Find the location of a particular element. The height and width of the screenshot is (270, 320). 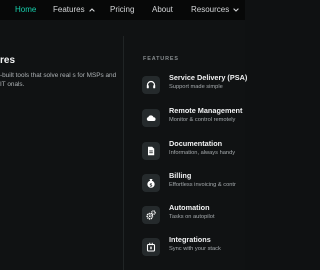

feature-subtitle: Support made simple is located at coordinates (196, 87).